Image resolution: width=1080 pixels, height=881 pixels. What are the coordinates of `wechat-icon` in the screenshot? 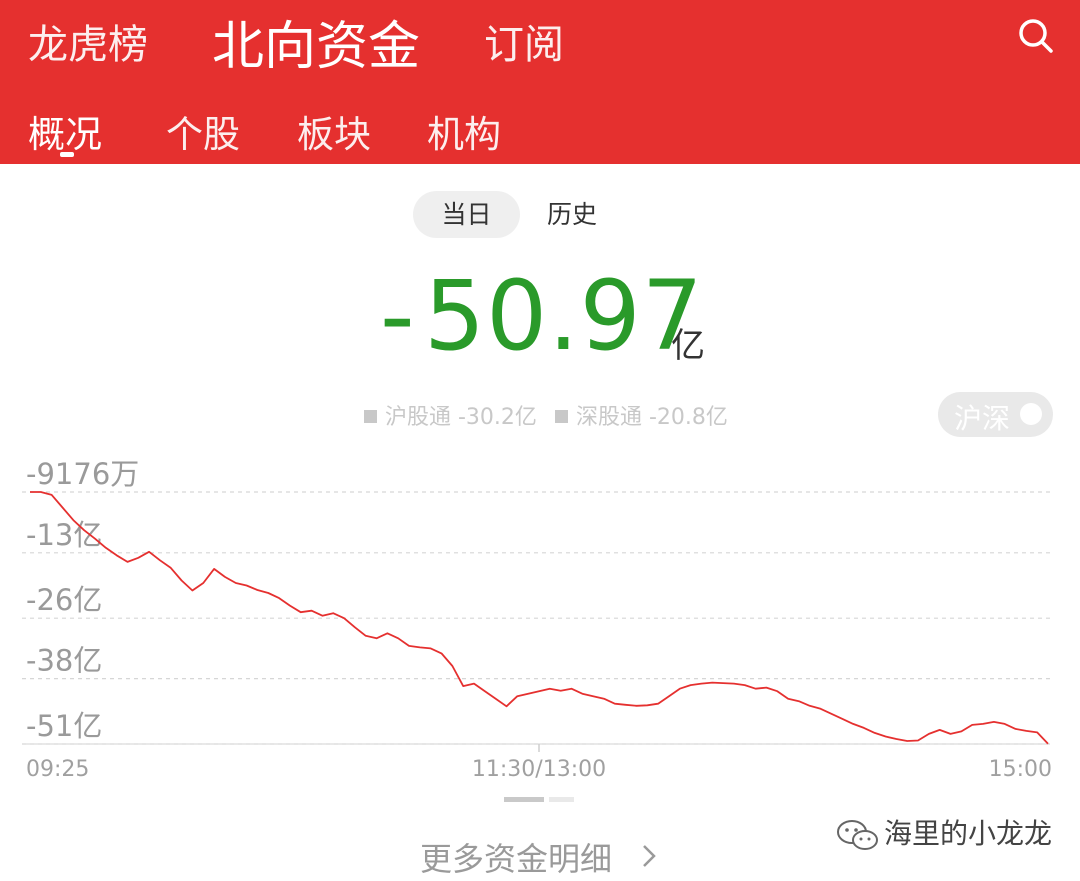 It's located at (857, 835).